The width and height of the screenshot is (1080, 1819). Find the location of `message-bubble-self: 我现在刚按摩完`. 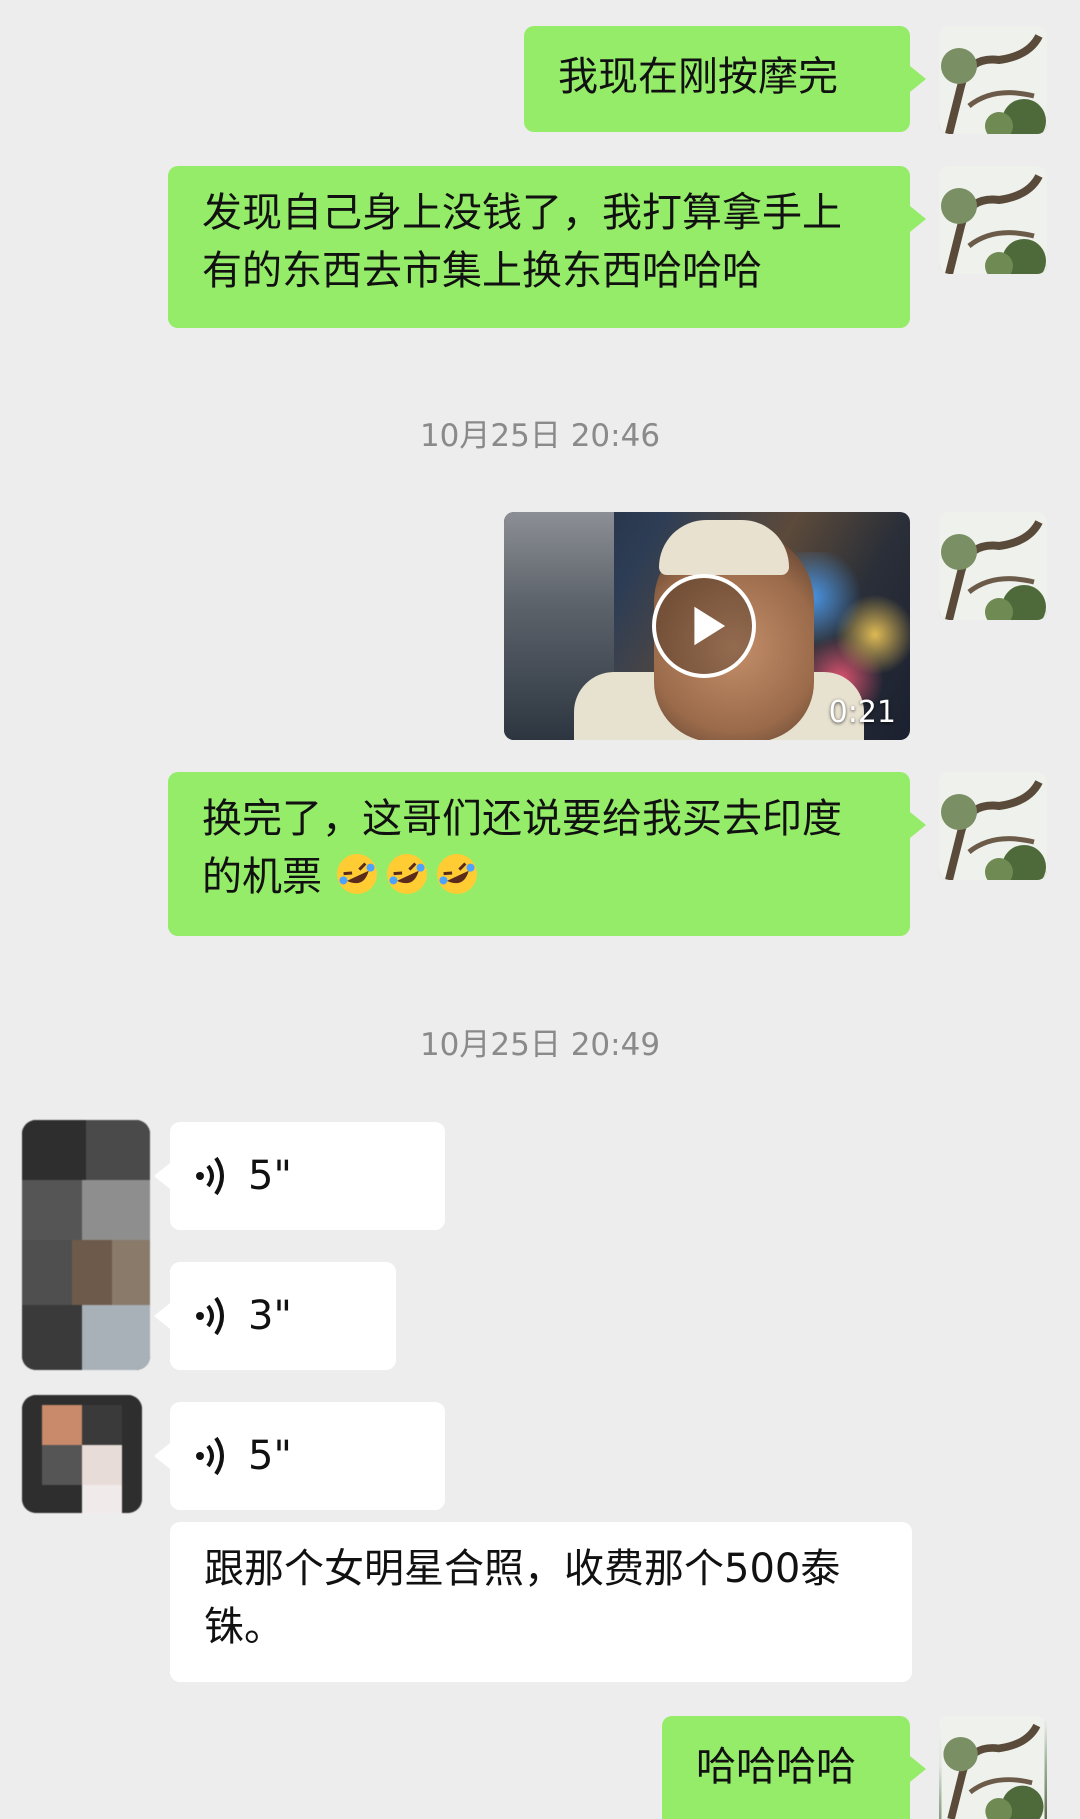

message-bubble-self: 我现在刚按摩完 is located at coordinates (717, 79).